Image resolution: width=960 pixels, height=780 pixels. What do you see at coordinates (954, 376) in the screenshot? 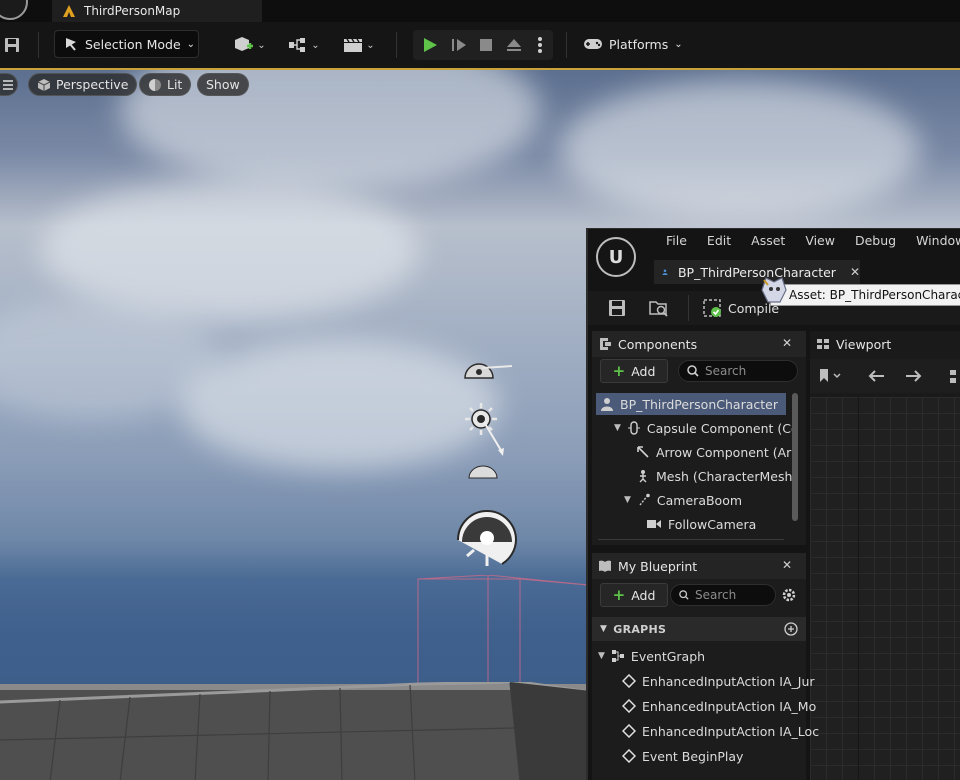
I see `hierarchy-icon` at bounding box center [954, 376].